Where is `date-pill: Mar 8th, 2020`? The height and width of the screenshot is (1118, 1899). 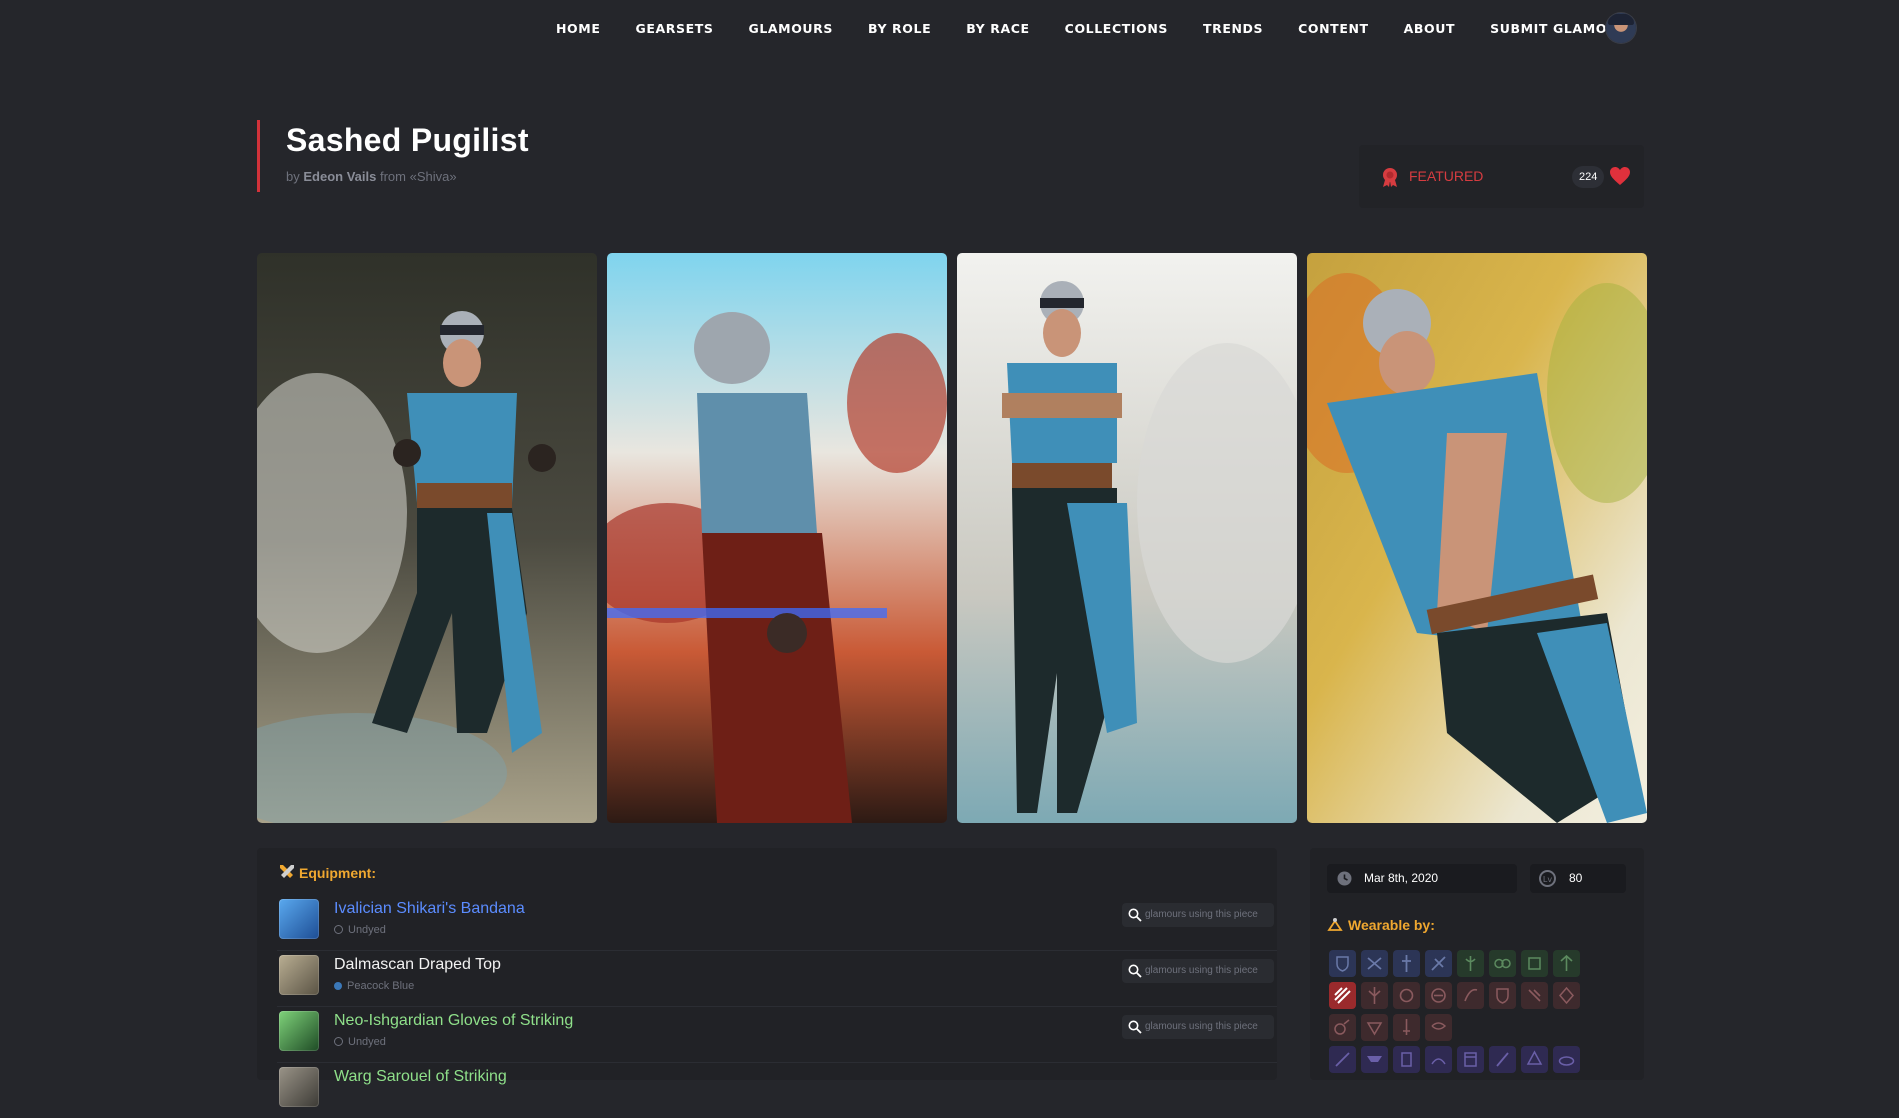
date-pill: Mar 8th, 2020 is located at coordinates (1422, 878).